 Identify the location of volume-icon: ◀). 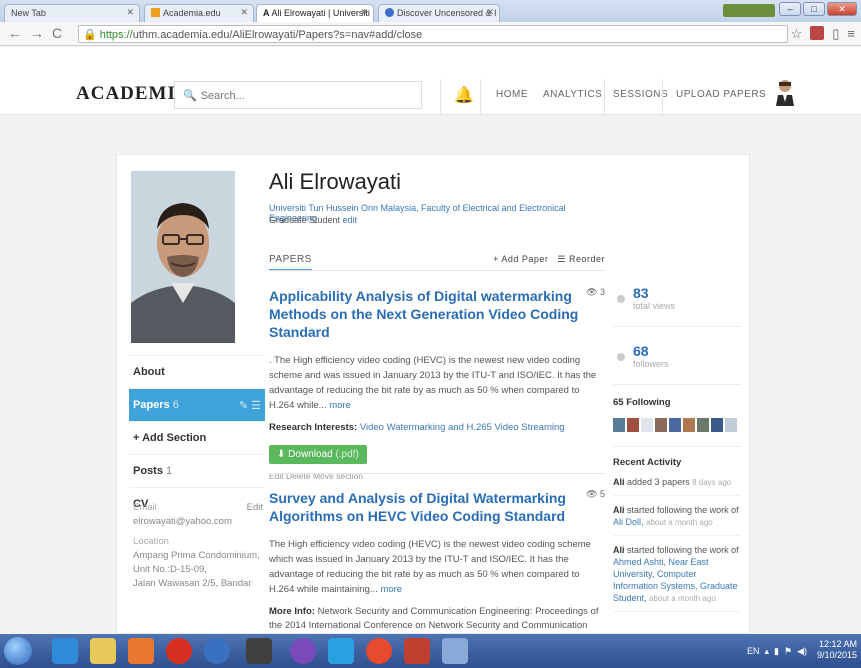
(802, 651).